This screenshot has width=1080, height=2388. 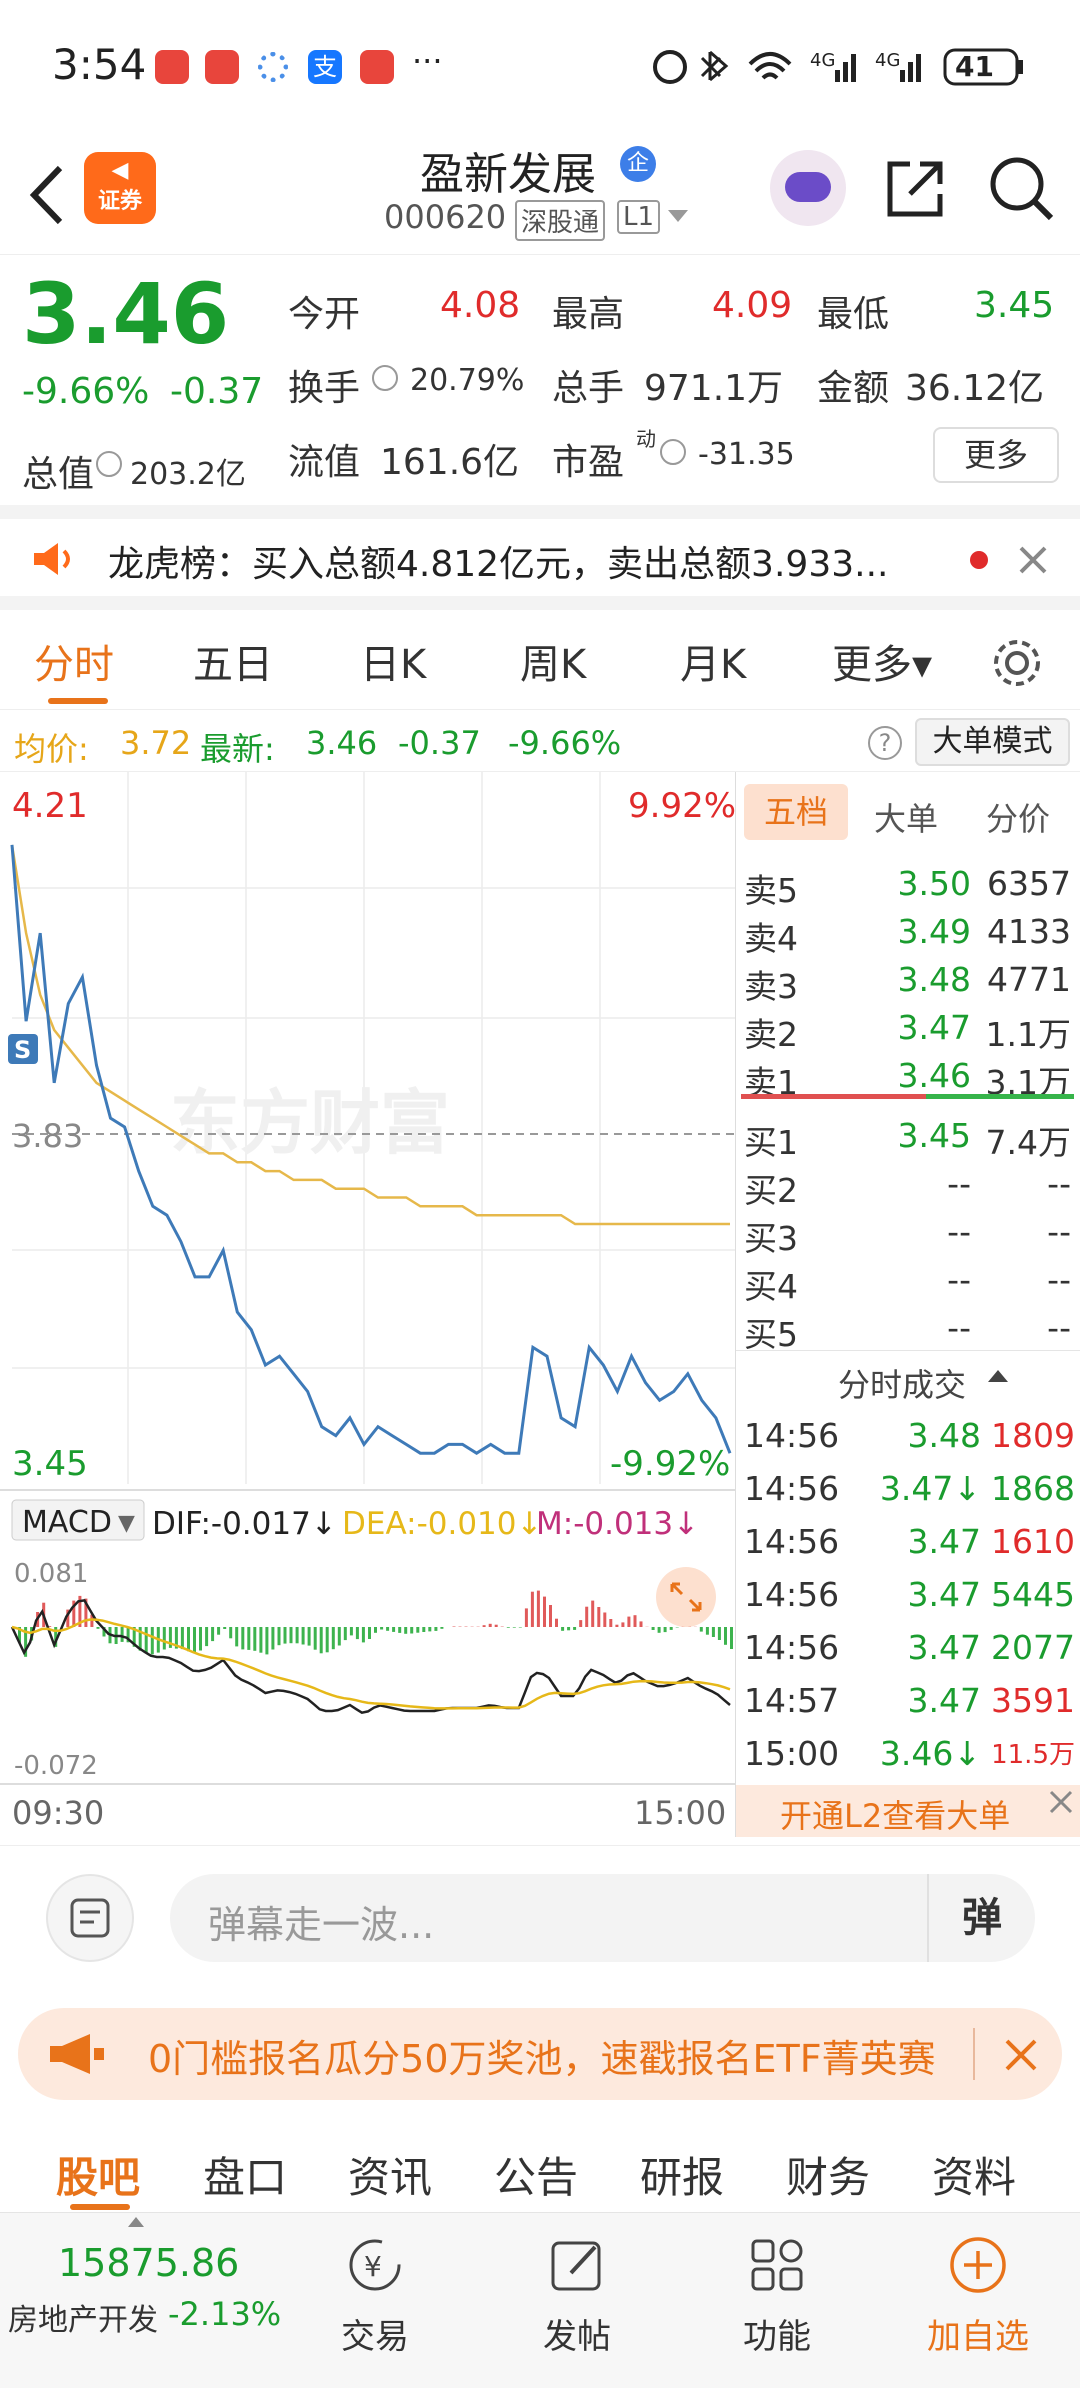 I want to click on huawei-app-icon, so click(x=222, y=67).